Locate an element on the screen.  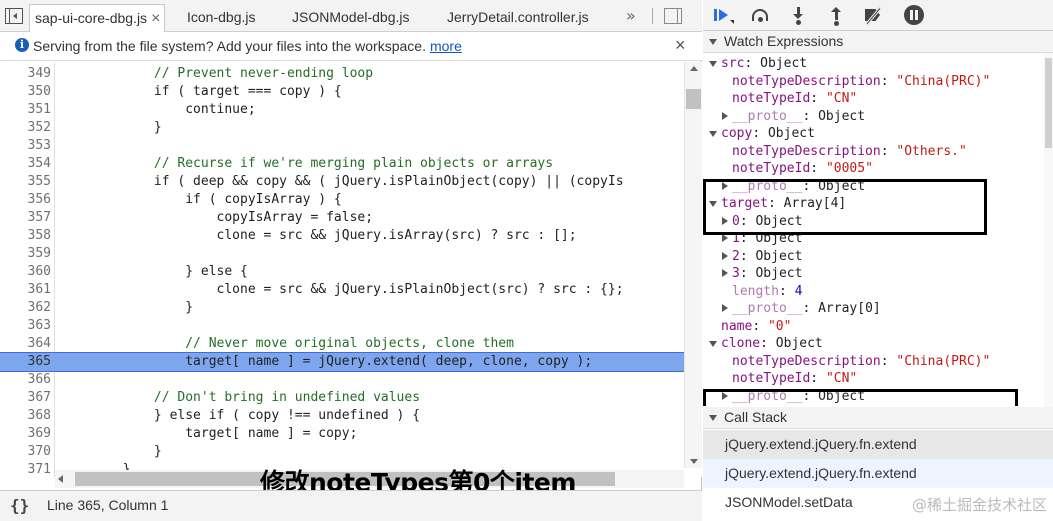
line-number: 357 is located at coordinates (25, 218).